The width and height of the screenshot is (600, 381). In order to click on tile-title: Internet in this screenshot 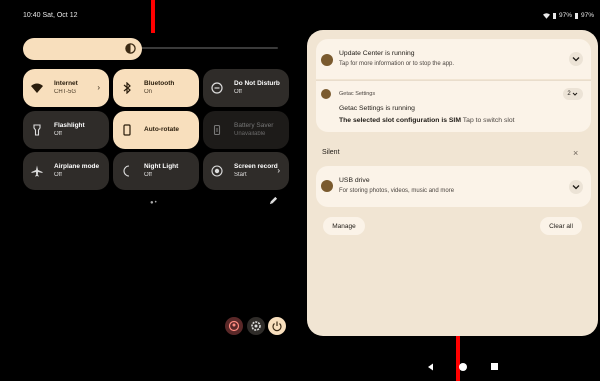, I will do `click(66, 83)`.